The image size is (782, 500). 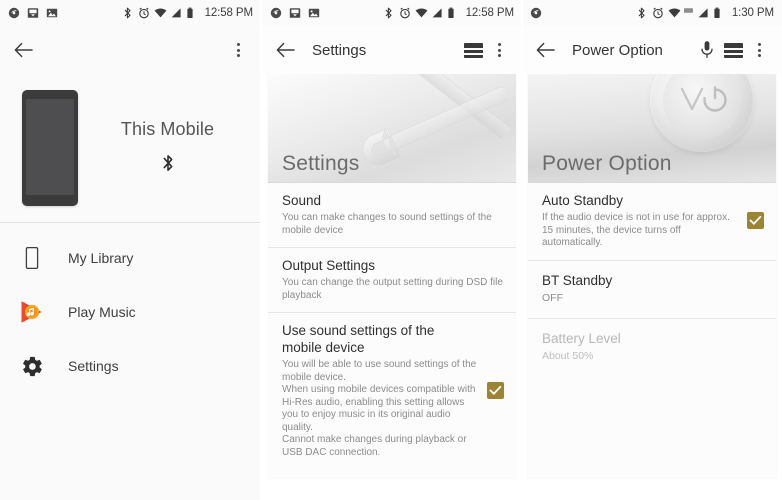 What do you see at coordinates (329, 265) in the screenshot?
I see `settings-row-title: Output Settings` at bounding box center [329, 265].